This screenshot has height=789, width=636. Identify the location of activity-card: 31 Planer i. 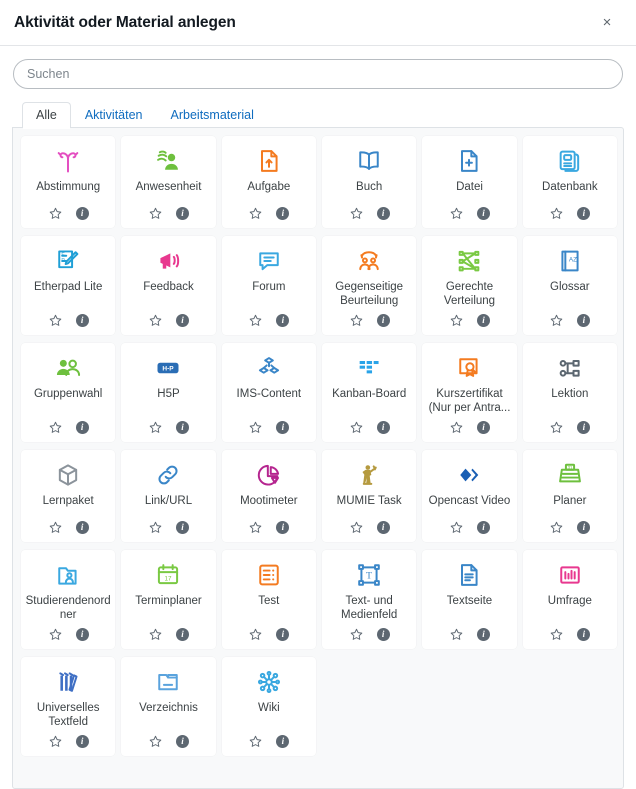
(569, 496).